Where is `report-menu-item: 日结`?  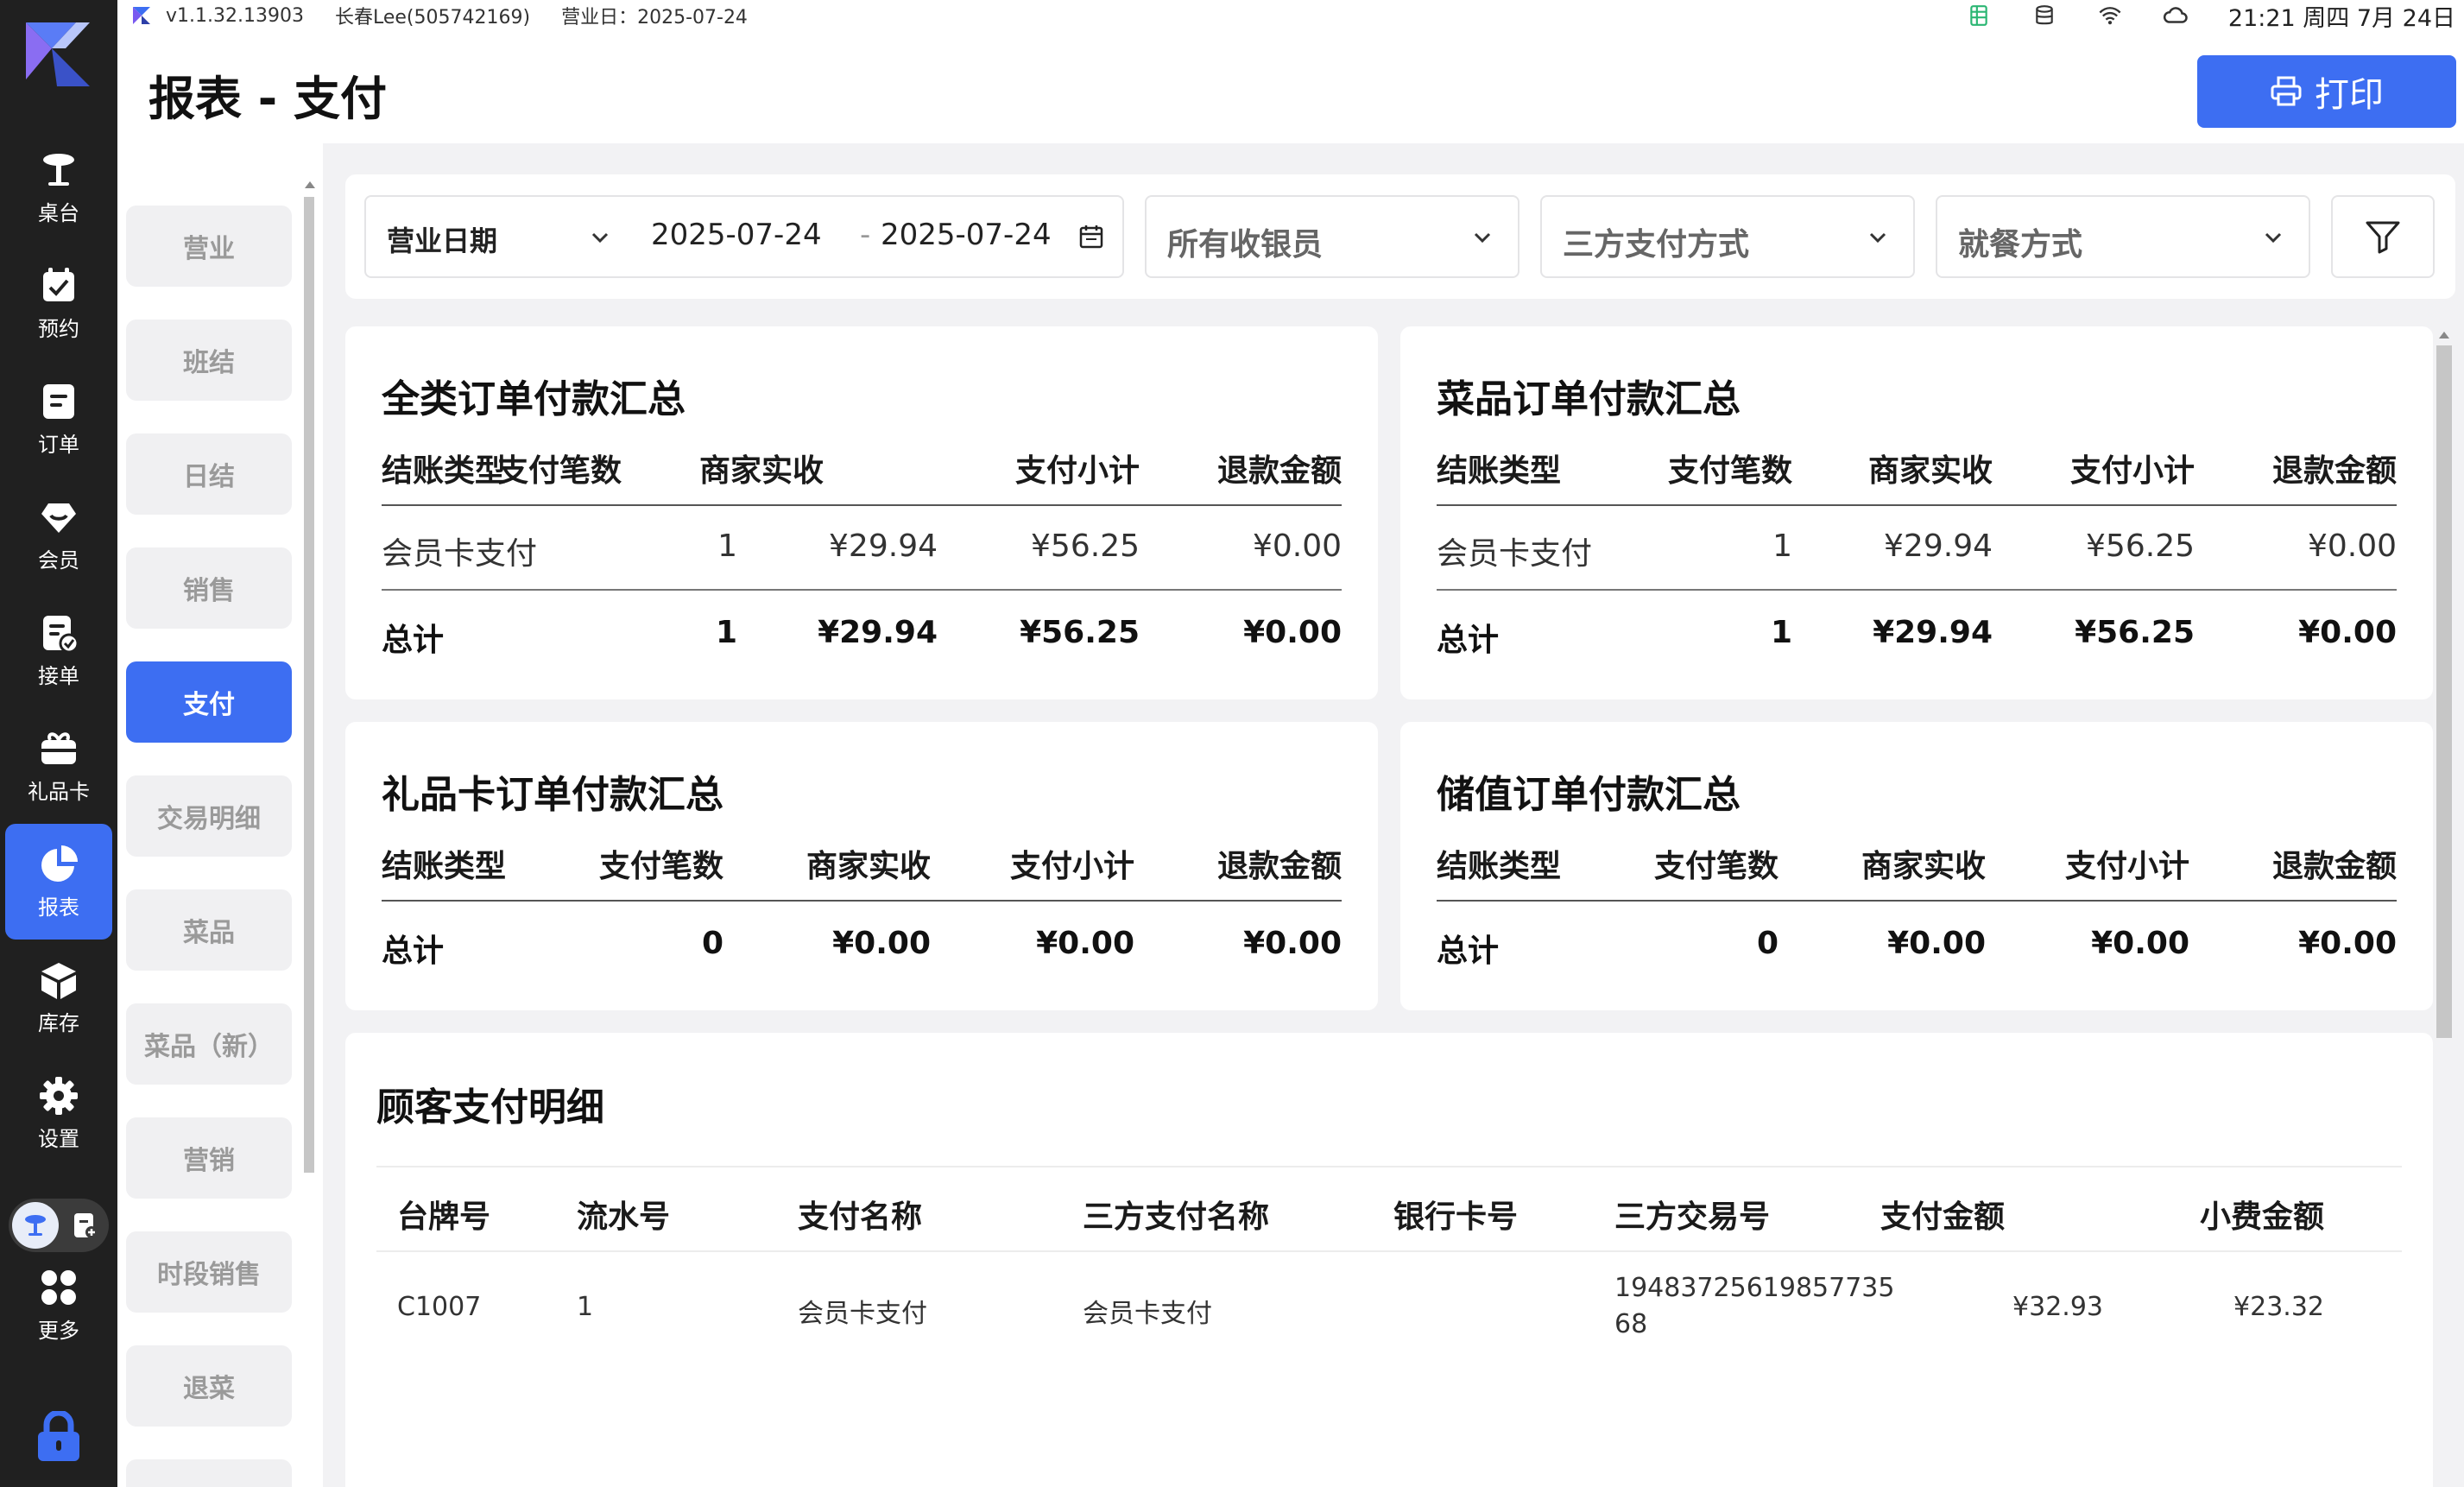
report-menu-item: 日结 is located at coordinates (209, 474).